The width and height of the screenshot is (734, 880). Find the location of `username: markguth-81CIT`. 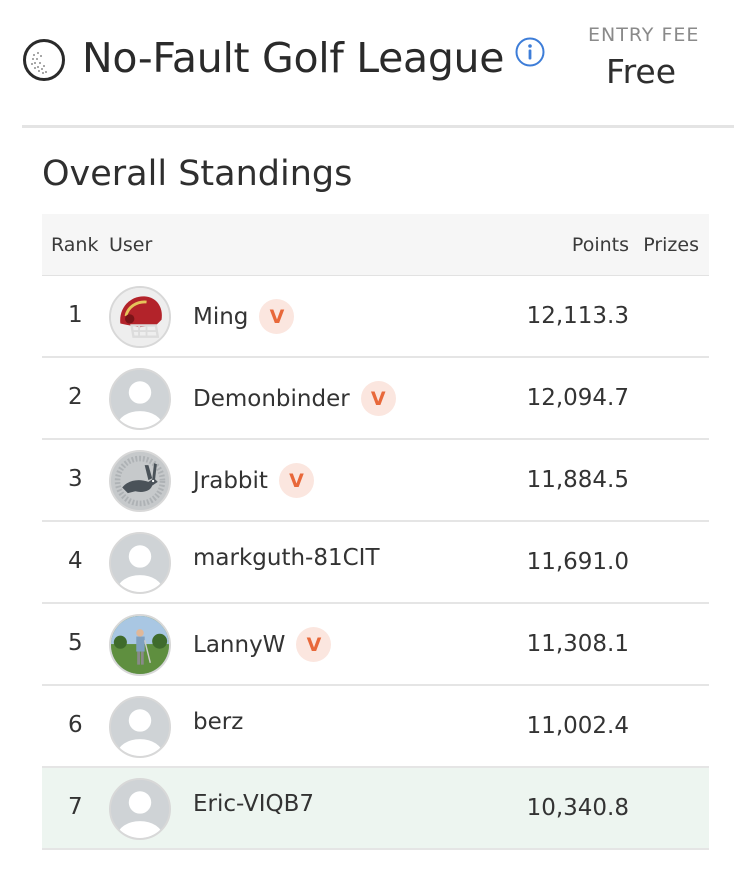

username: markguth-81CIT is located at coordinates (286, 558).